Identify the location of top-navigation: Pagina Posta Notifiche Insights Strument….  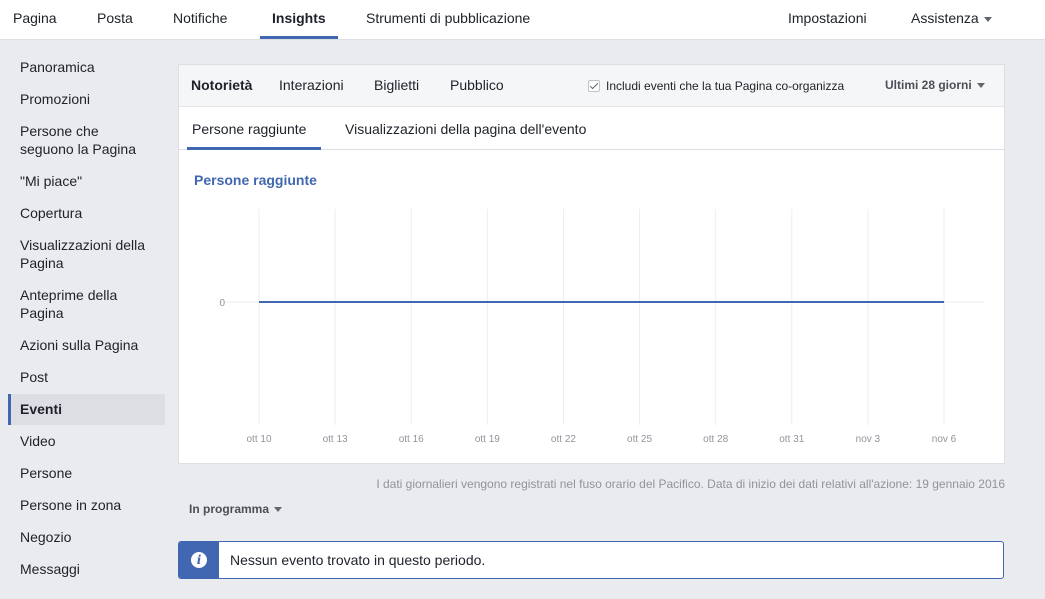
(522, 20).